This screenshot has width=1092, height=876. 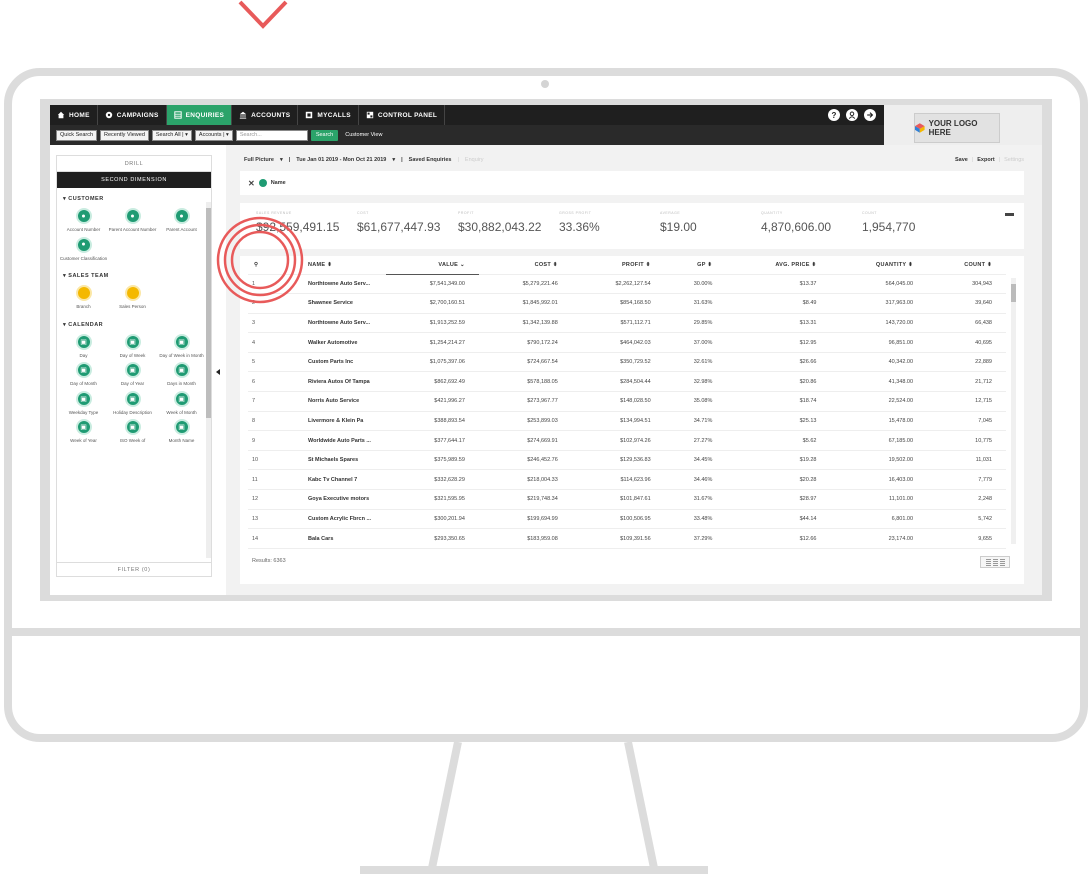 I want to click on dim-day: ▣ Day, so click(x=83, y=346).